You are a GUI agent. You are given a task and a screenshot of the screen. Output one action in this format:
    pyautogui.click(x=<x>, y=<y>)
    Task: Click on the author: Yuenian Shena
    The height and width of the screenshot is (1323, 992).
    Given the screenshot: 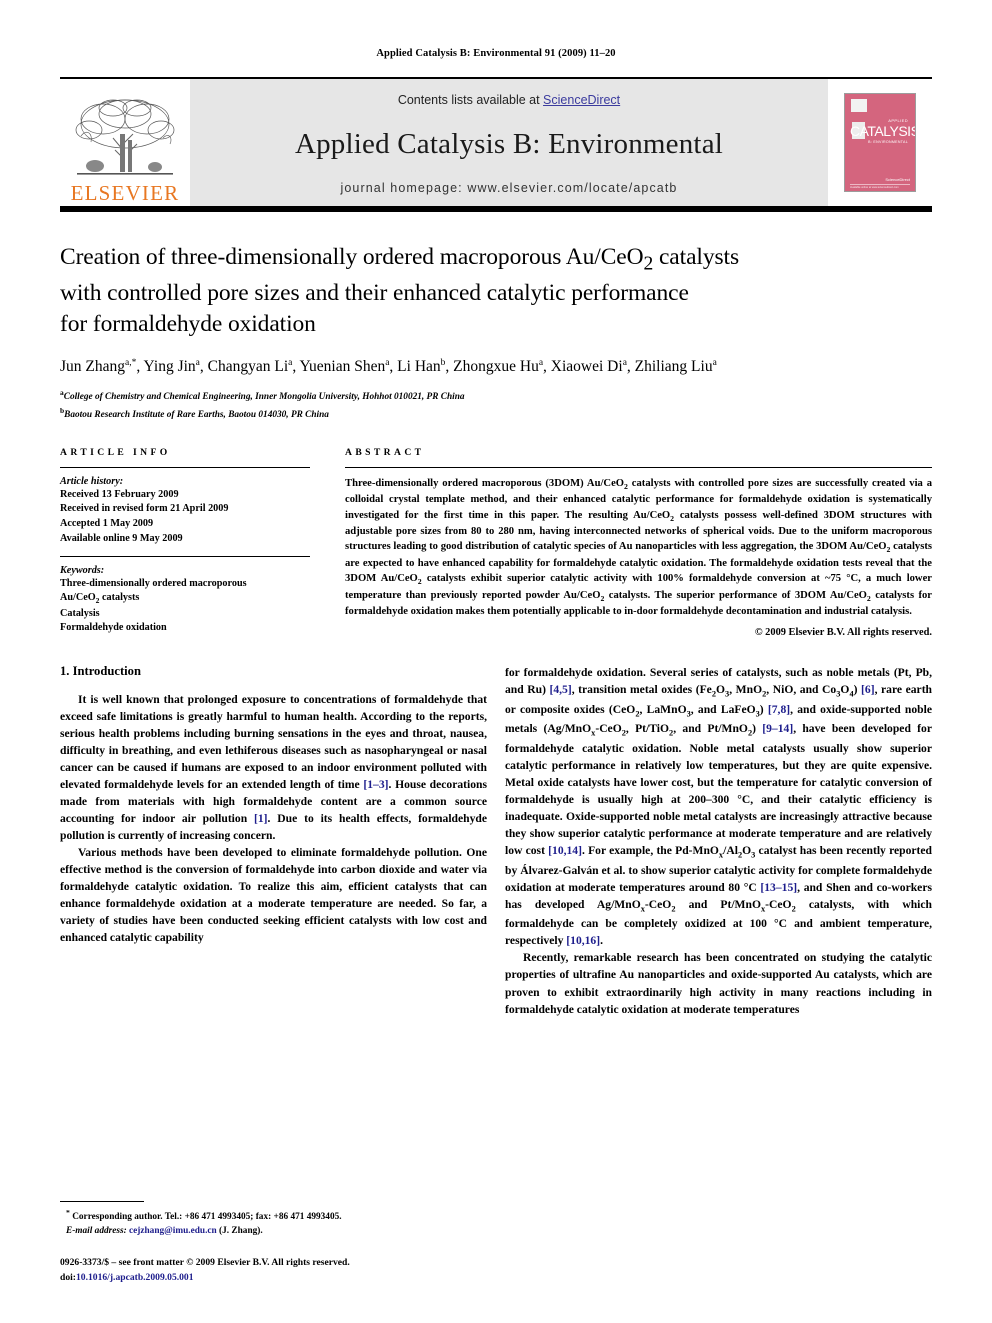 What is the action you would take?
    pyautogui.click(x=345, y=366)
    